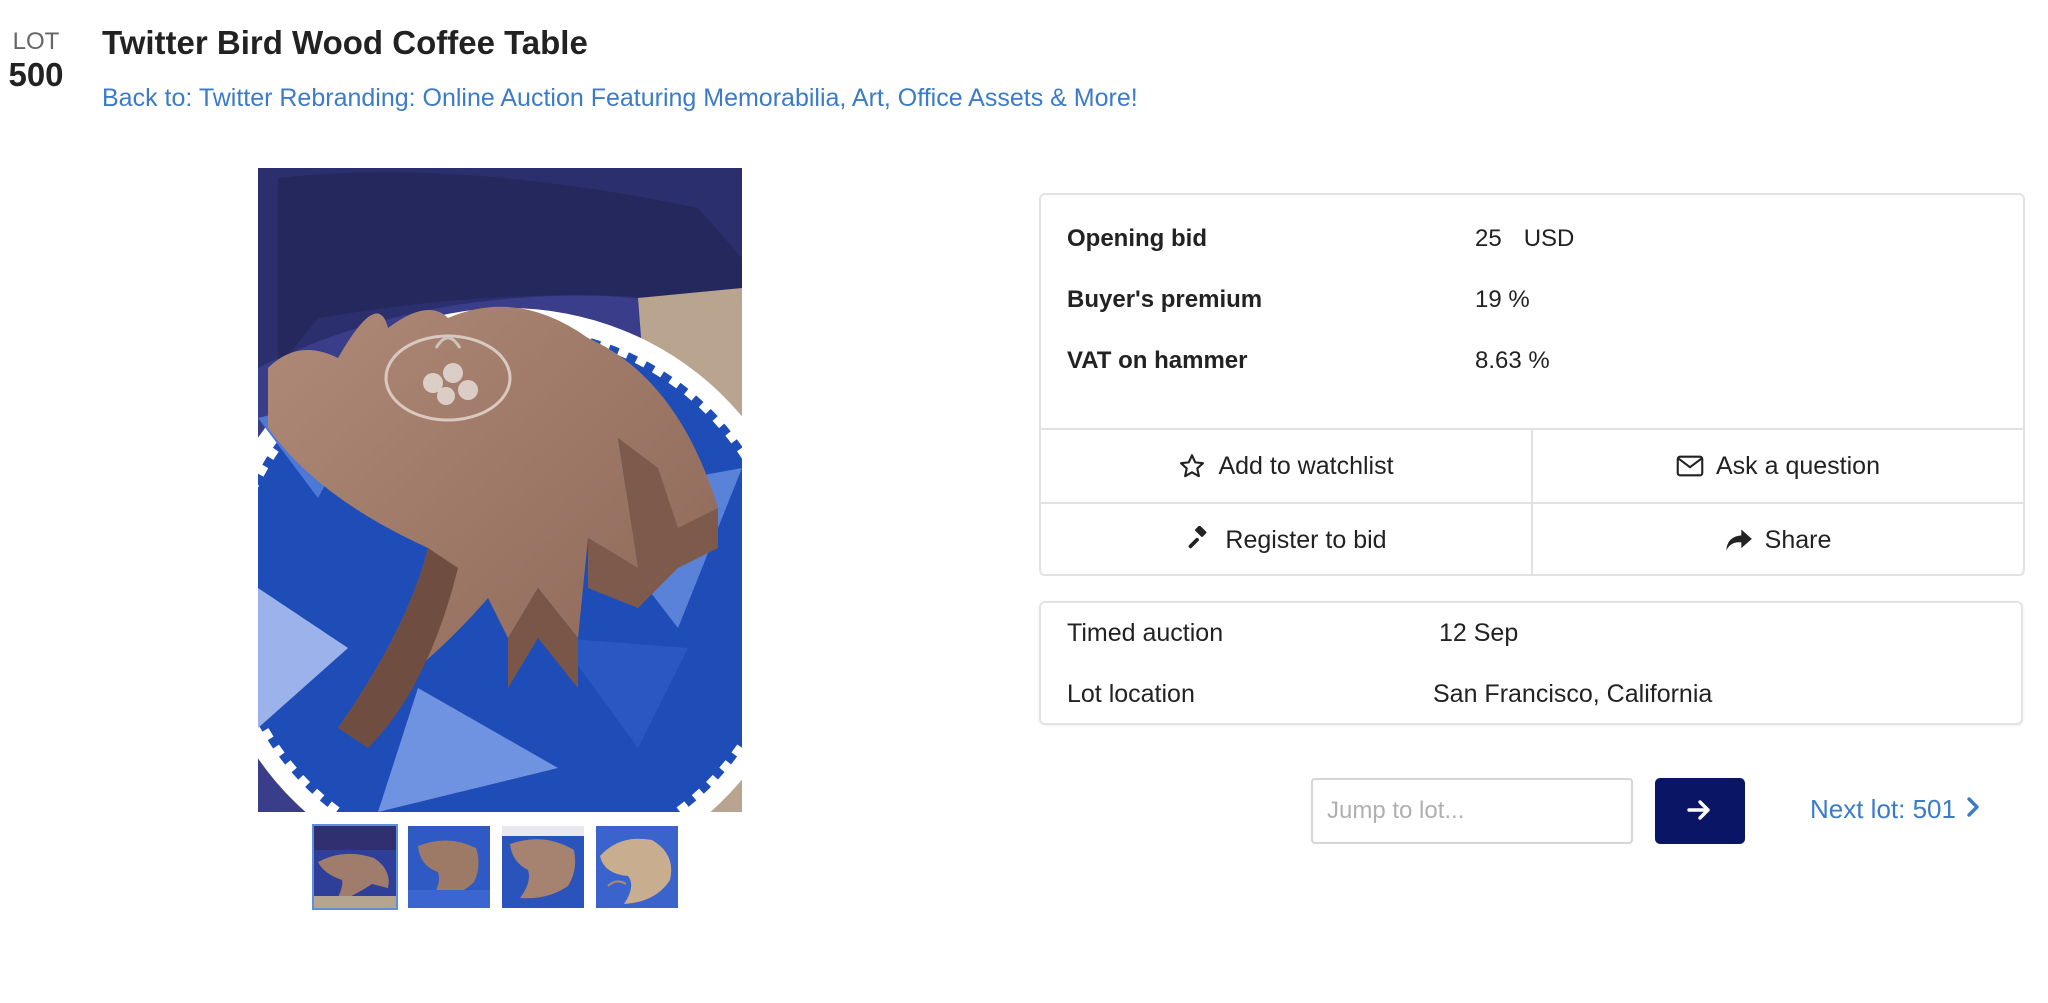  I want to click on next-lot-link: Next lot: 501, so click(1895, 809).